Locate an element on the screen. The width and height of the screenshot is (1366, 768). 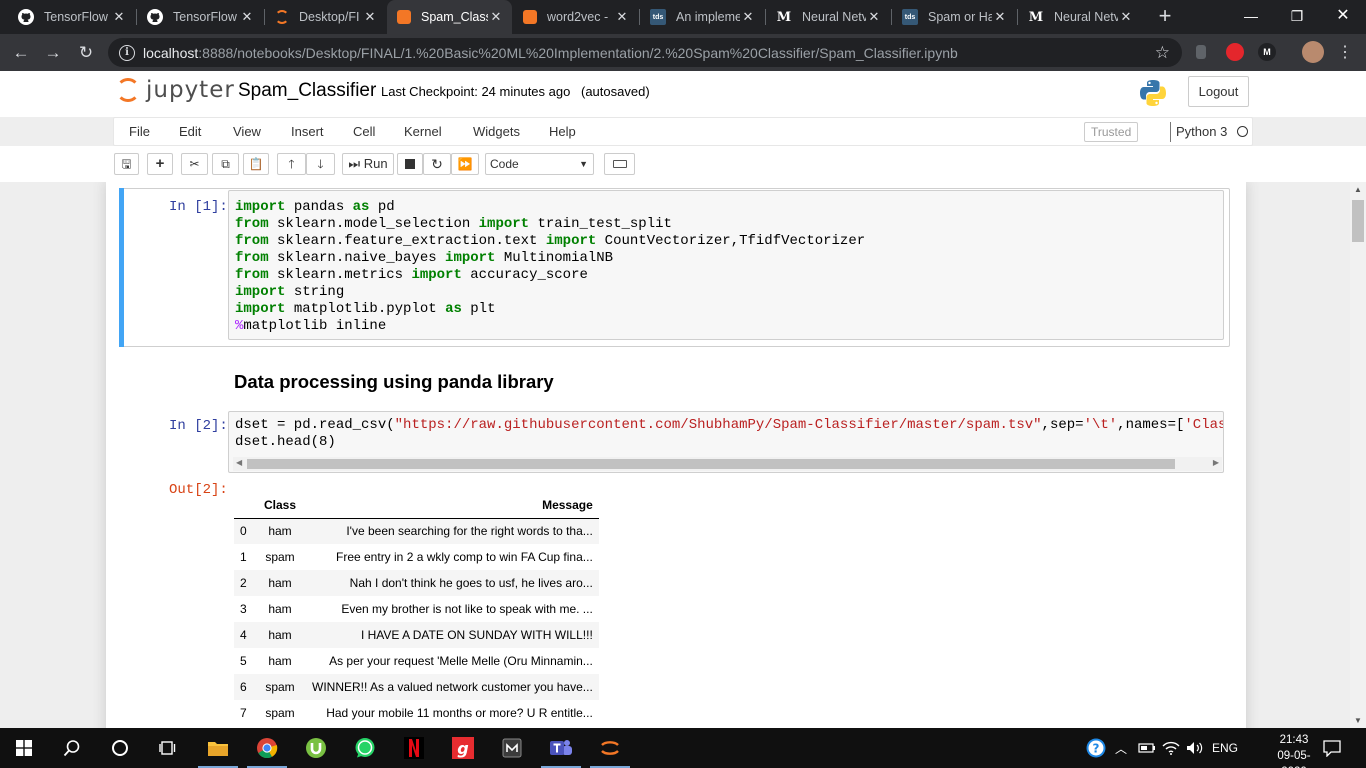
insert-cell-button: + is located at coordinates (160, 164).